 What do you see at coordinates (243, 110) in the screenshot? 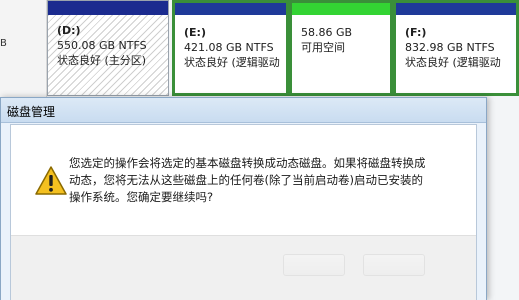
I see `dialog-titlebar: 磁盘管理` at bounding box center [243, 110].